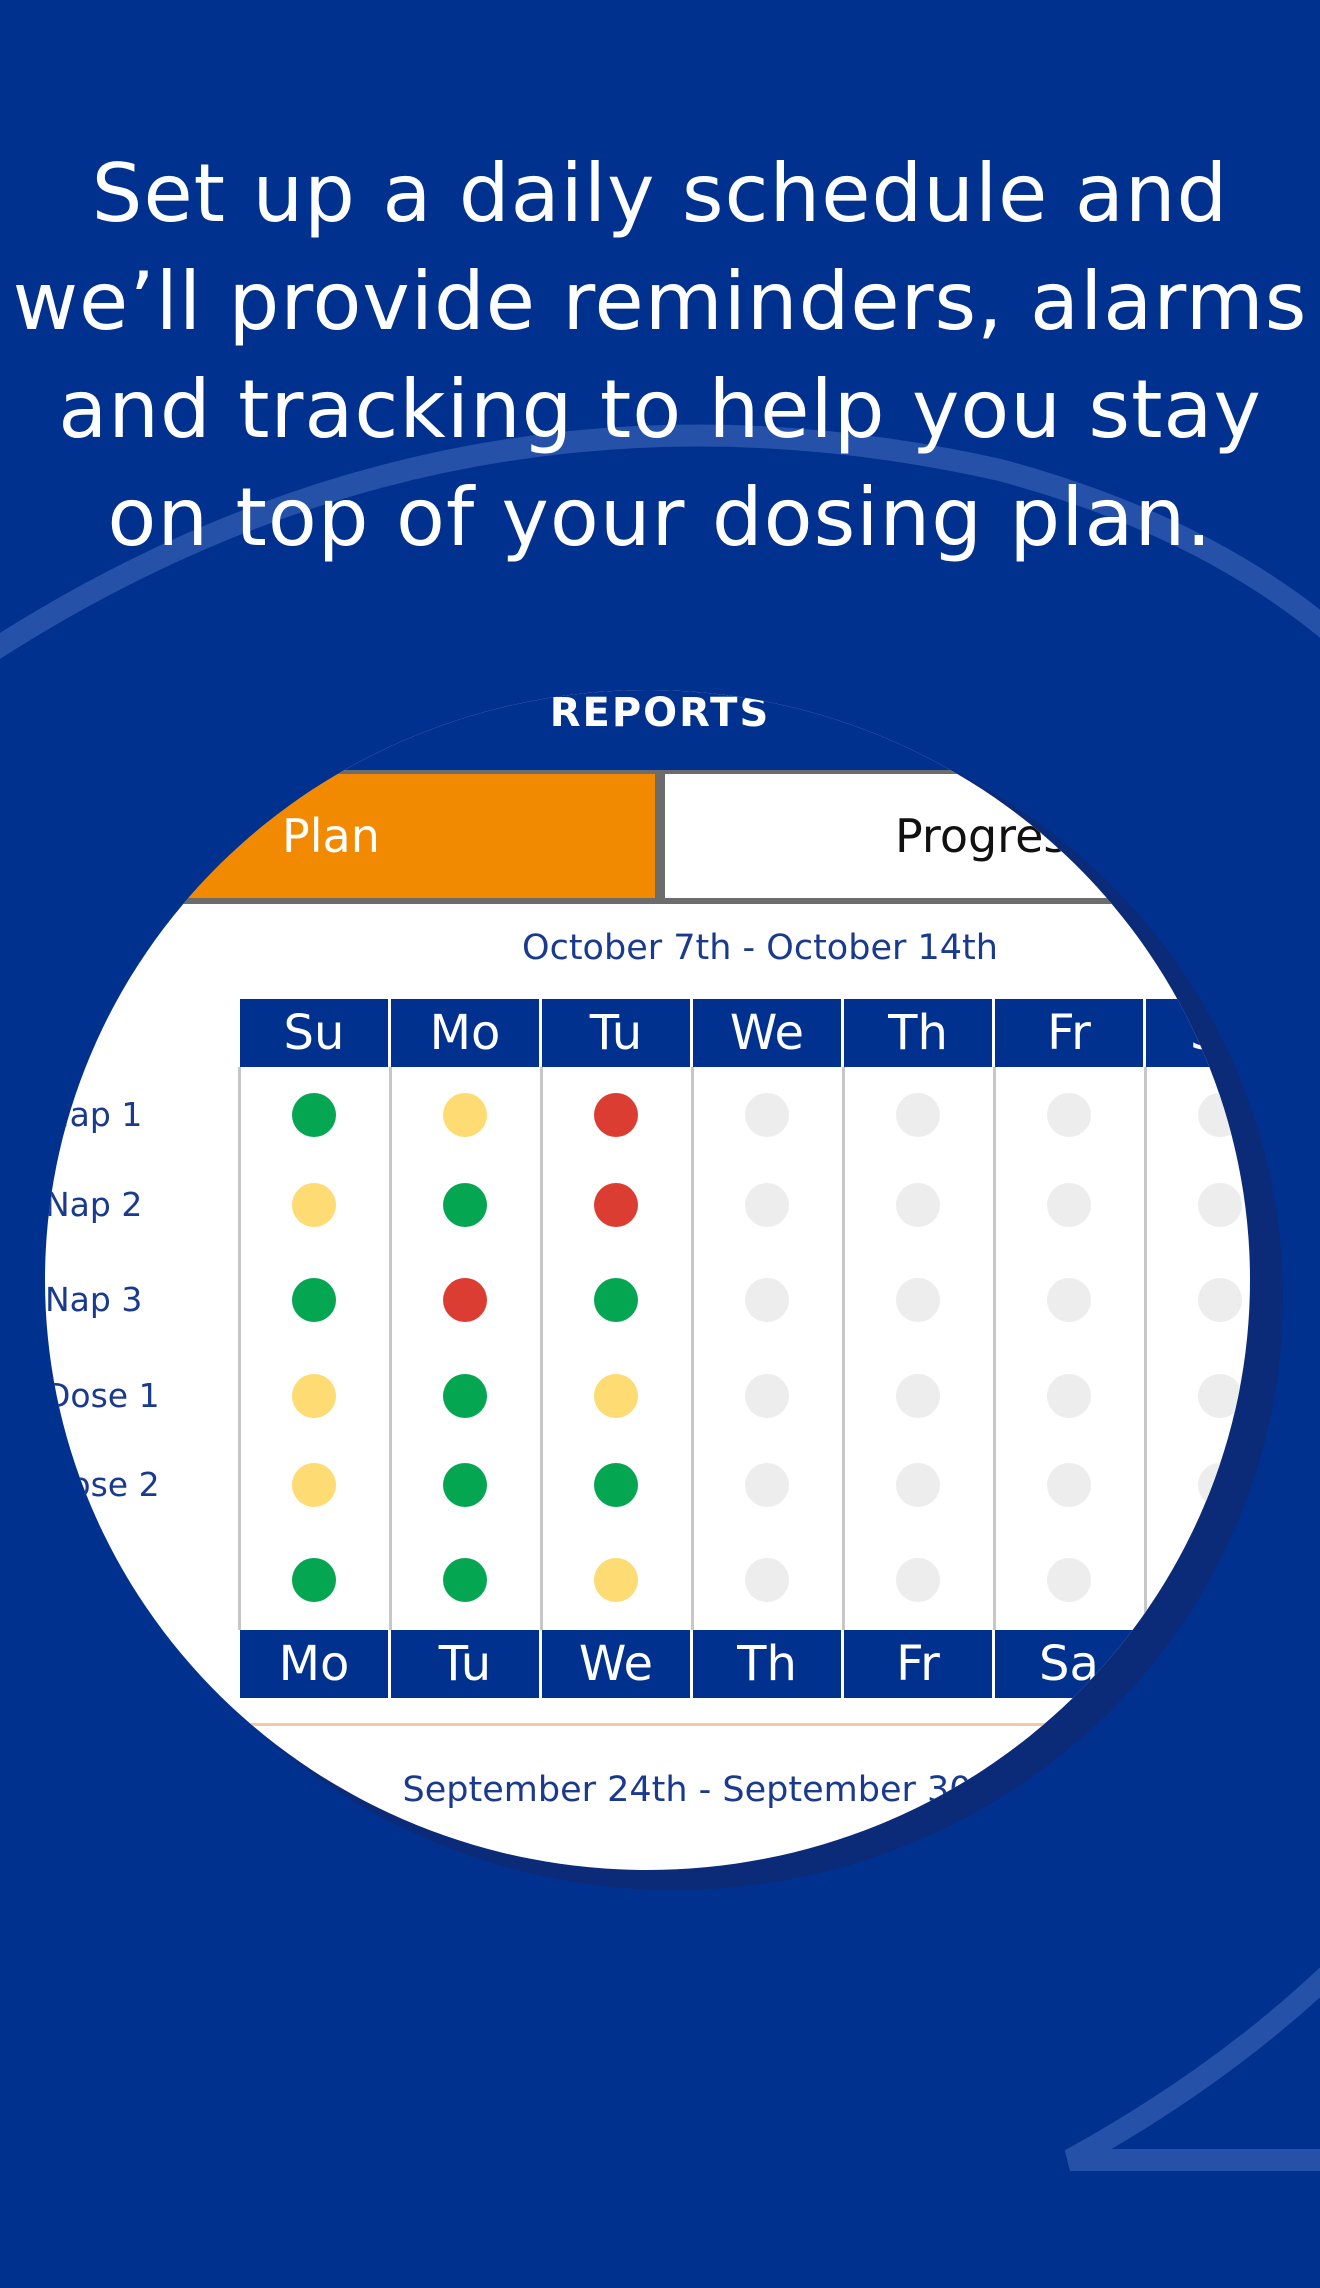 This screenshot has height=2288, width=1320. What do you see at coordinates (760, 948) in the screenshot?
I see `week-range-label: October 7th - October 14th` at bounding box center [760, 948].